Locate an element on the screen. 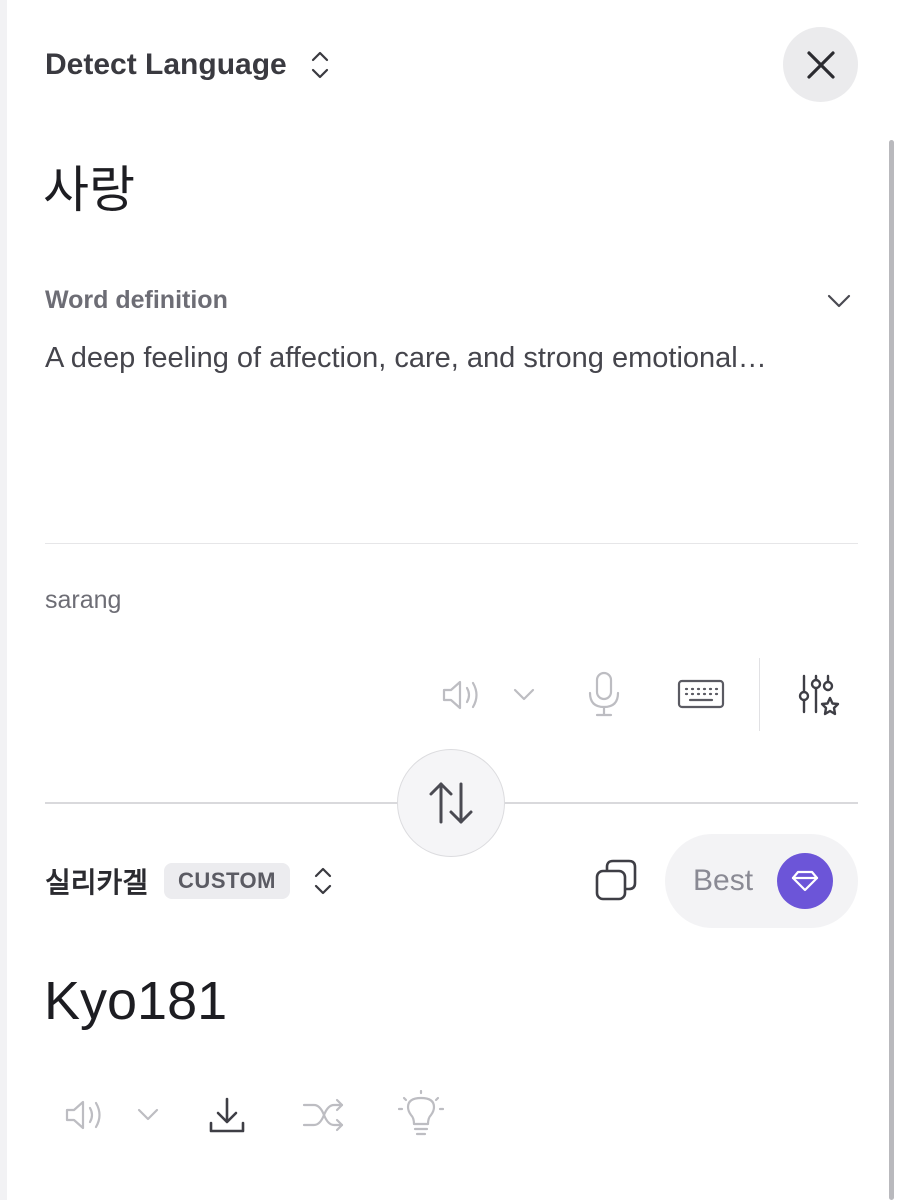 The height and width of the screenshot is (1200, 903). target-language-label: 실리카겔 is located at coordinates (97, 882).